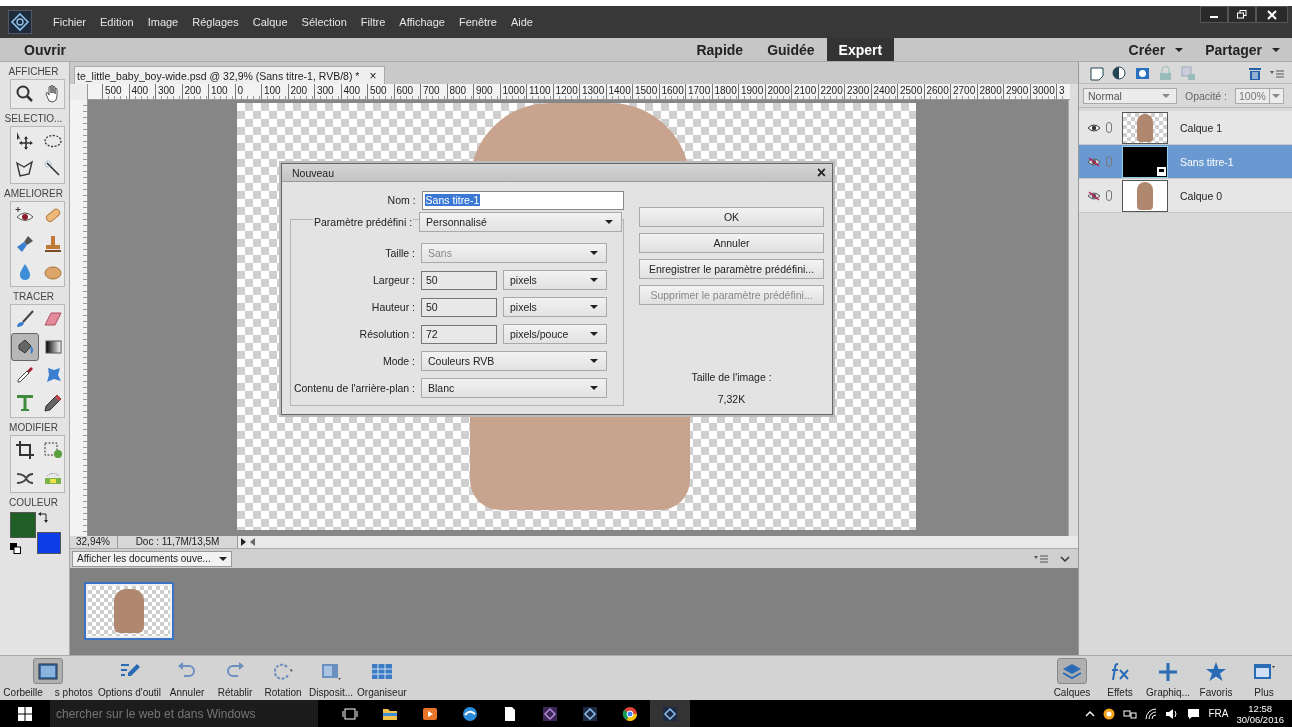 The height and width of the screenshot is (727, 1292). What do you see at coordinates (1109, 713) in the screenshot?
I see `sync-icon` at bounding box center [1109, 713].